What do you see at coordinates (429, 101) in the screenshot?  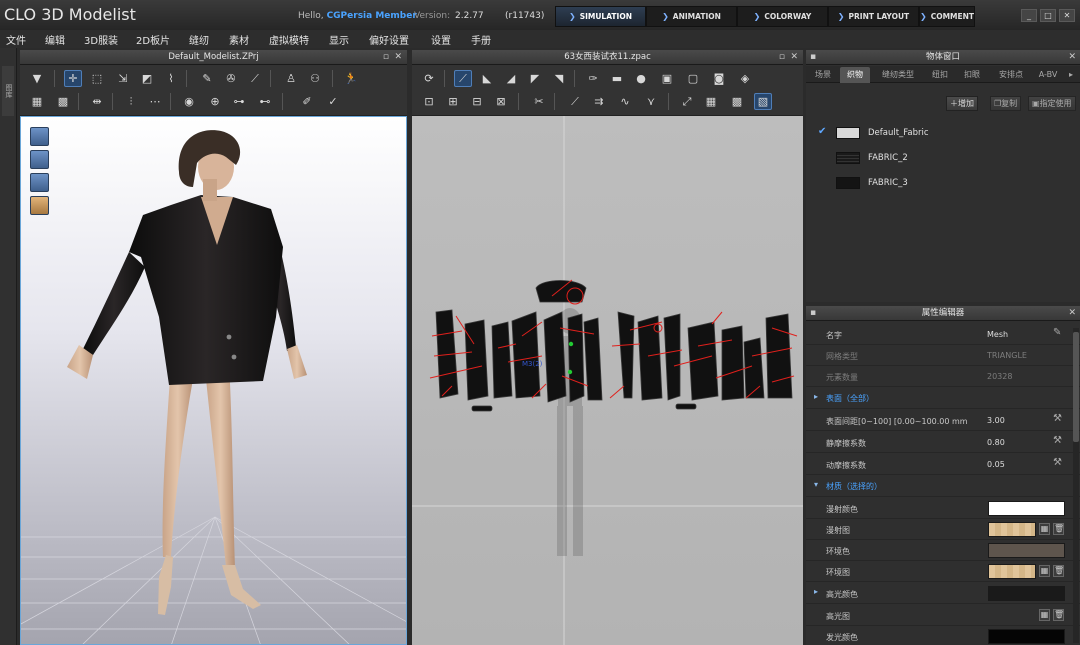 I see `trace-icon: ⊡` at bounding box center [429, 101].